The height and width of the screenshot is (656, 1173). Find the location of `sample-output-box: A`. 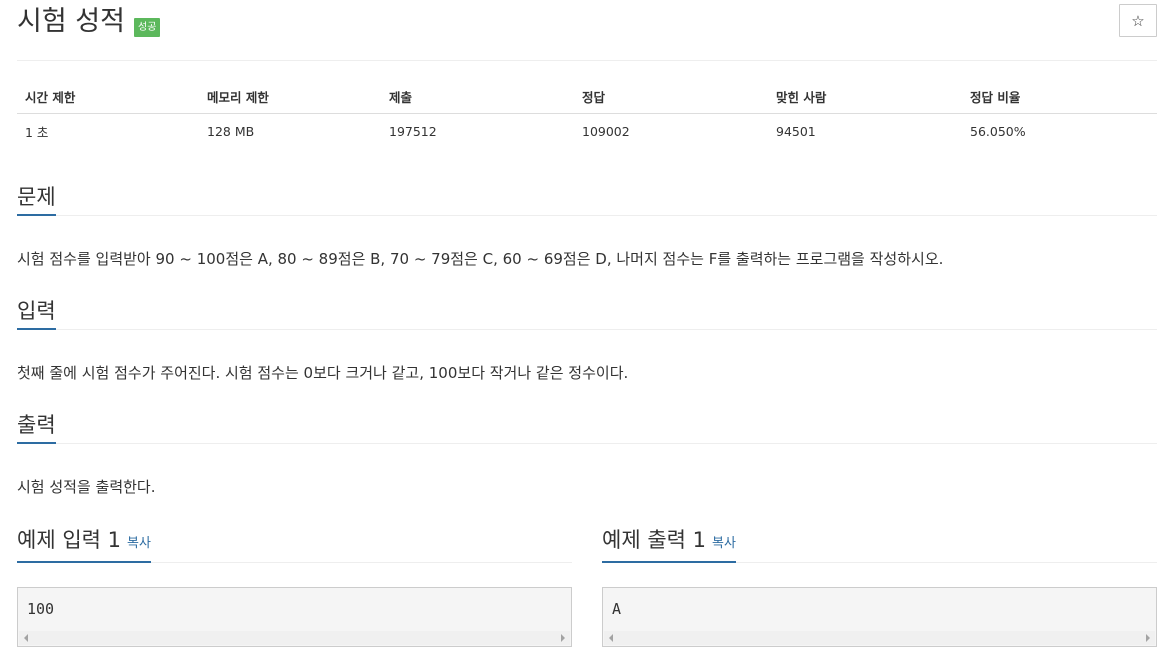

sample-output-box: A is located at coordinates (879, 617).